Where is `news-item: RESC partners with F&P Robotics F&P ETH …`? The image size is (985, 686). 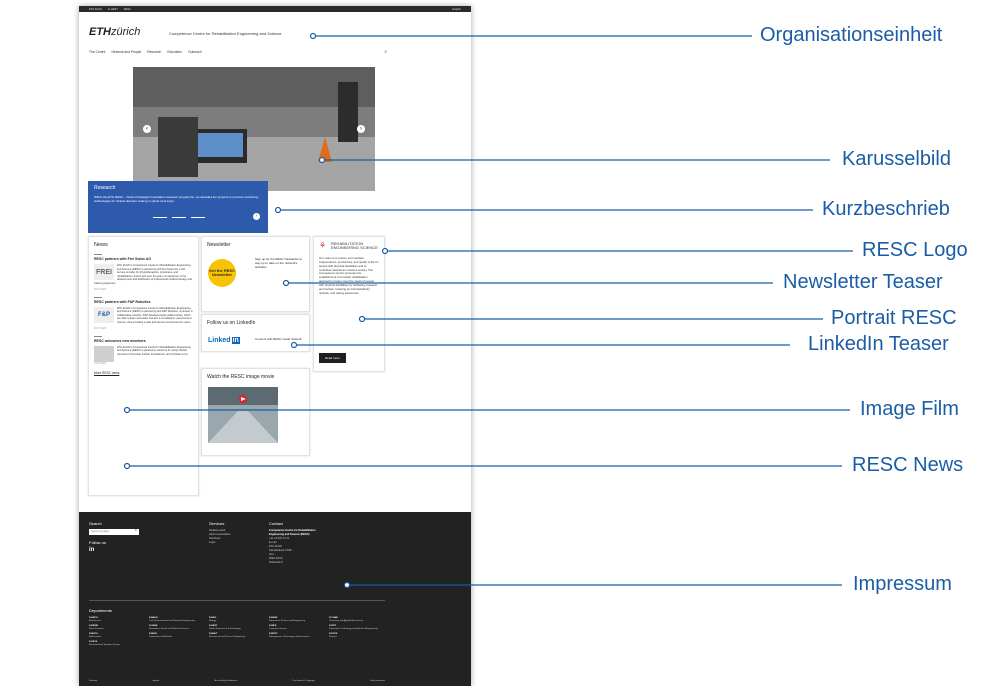
news-item: RESC partners with F&P Robotics F&P ETH … is located at coordinates (143, 313).